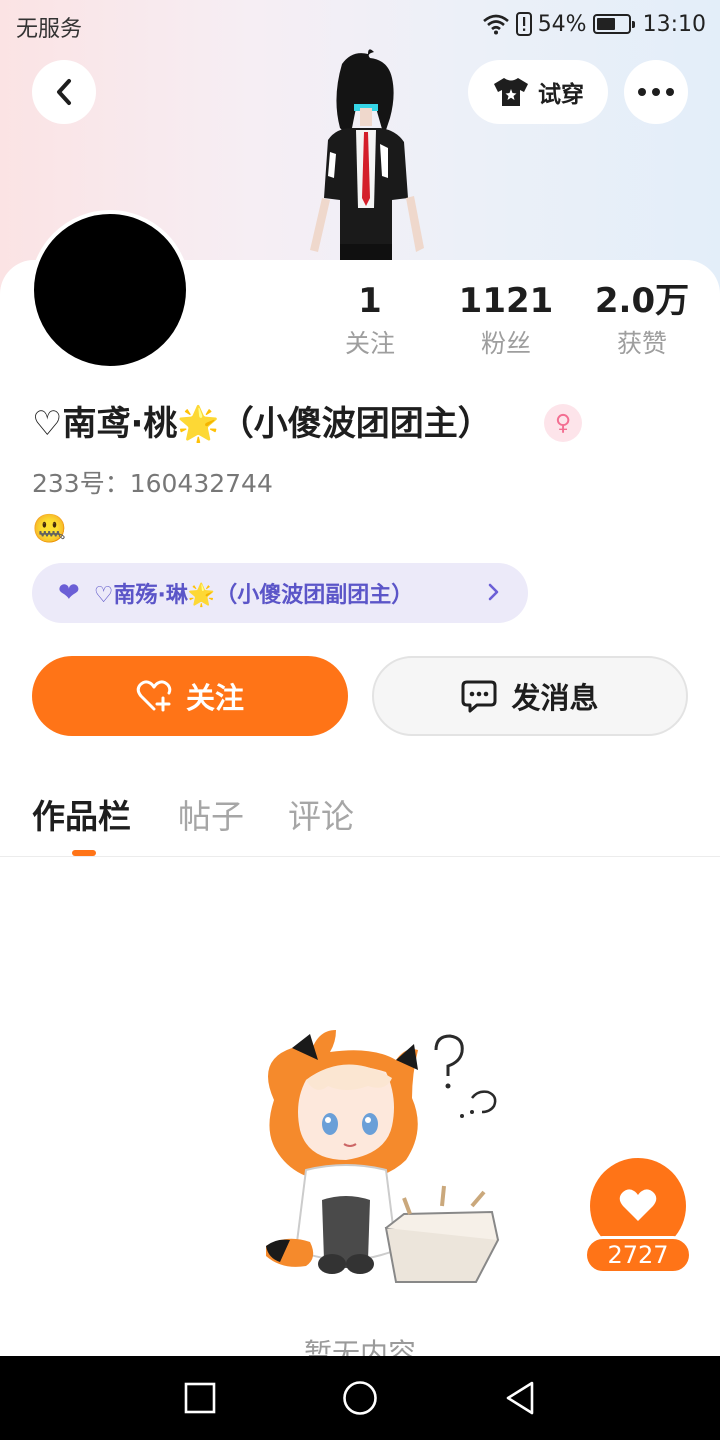  Describe the element at coordinates (495, 24) in the screenshot. I see `wifi-icon` at that location.